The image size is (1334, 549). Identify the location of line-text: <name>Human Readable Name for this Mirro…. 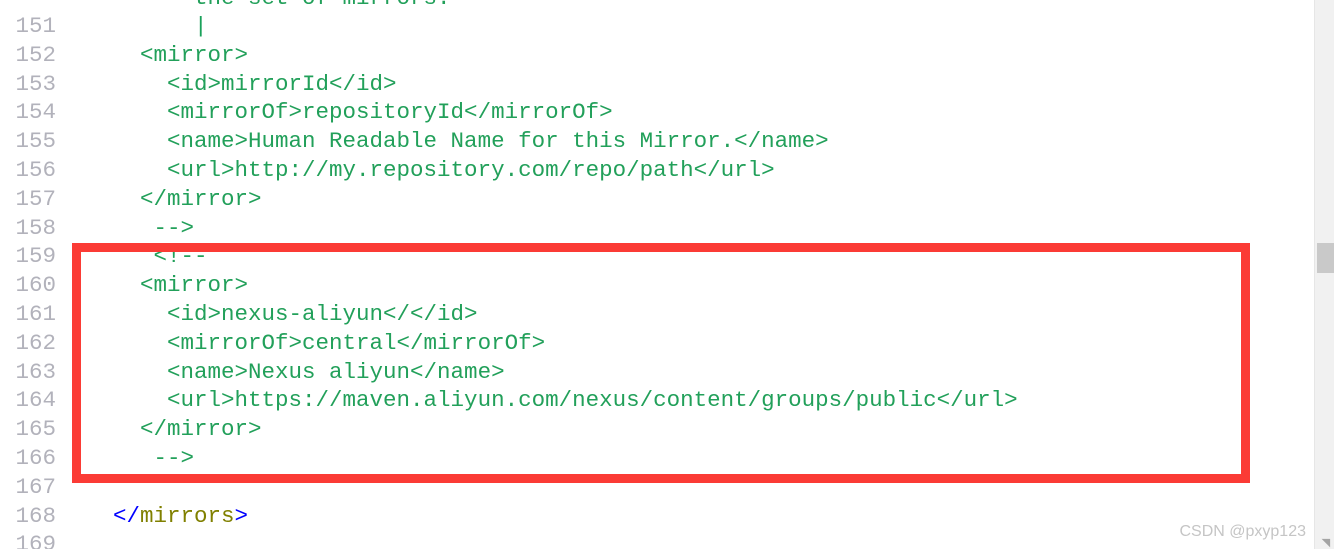
(457, 141).